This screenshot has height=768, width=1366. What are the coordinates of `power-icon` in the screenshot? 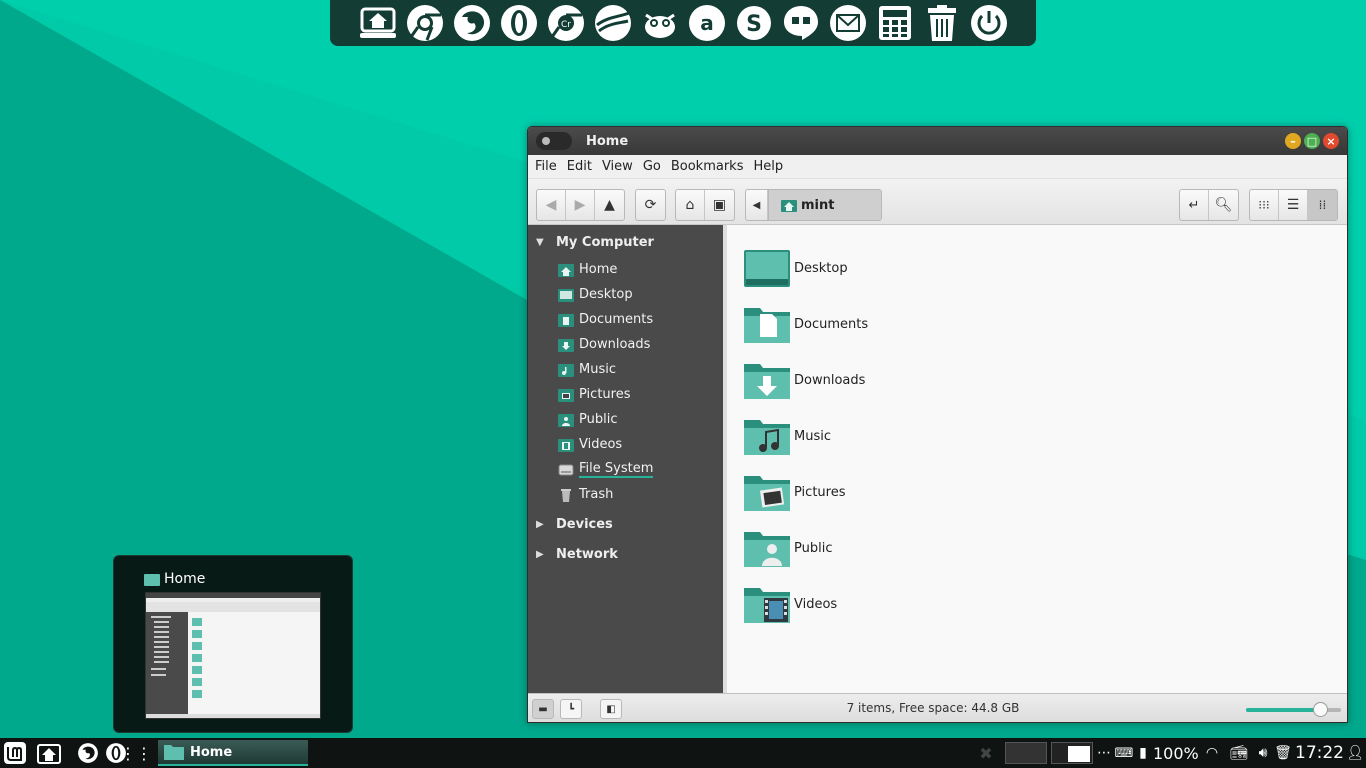 It's located at (989, 23).